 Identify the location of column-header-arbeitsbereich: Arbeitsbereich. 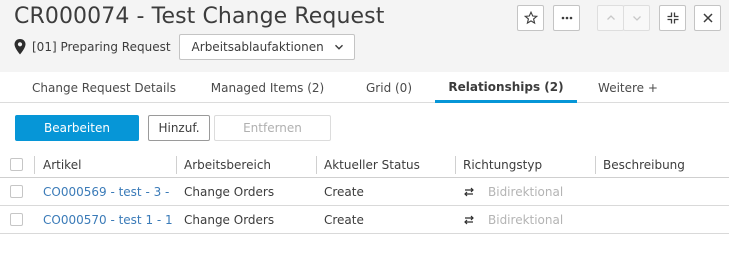
(249, 164).